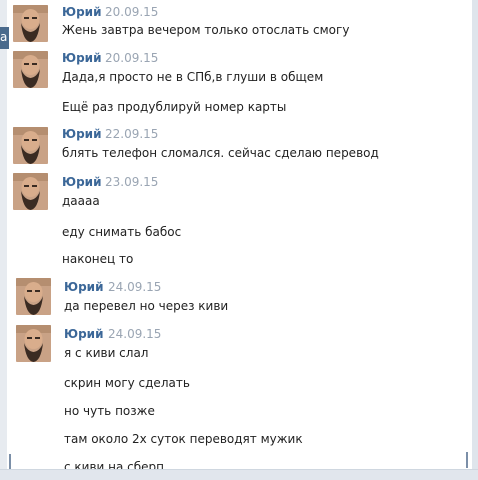 The width and height of the screenshot is (478, 480). I want to click on message-text: там около 2х суток переводят мужик, so click(183, 439).